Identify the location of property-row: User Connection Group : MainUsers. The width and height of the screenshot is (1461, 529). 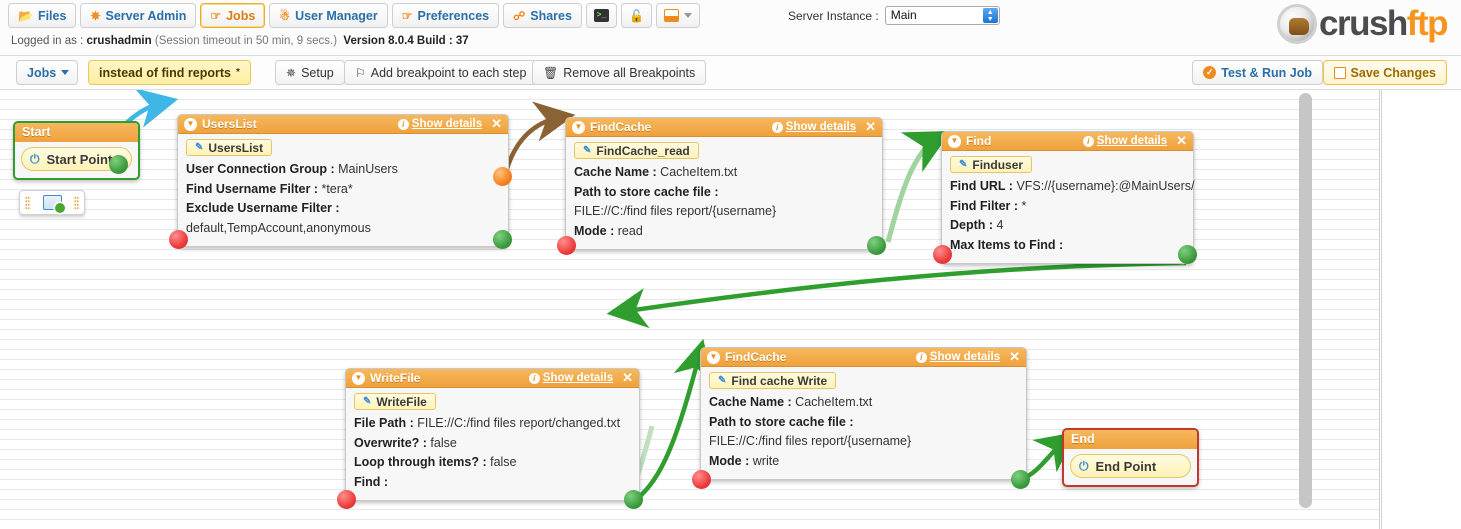
(343, 170).